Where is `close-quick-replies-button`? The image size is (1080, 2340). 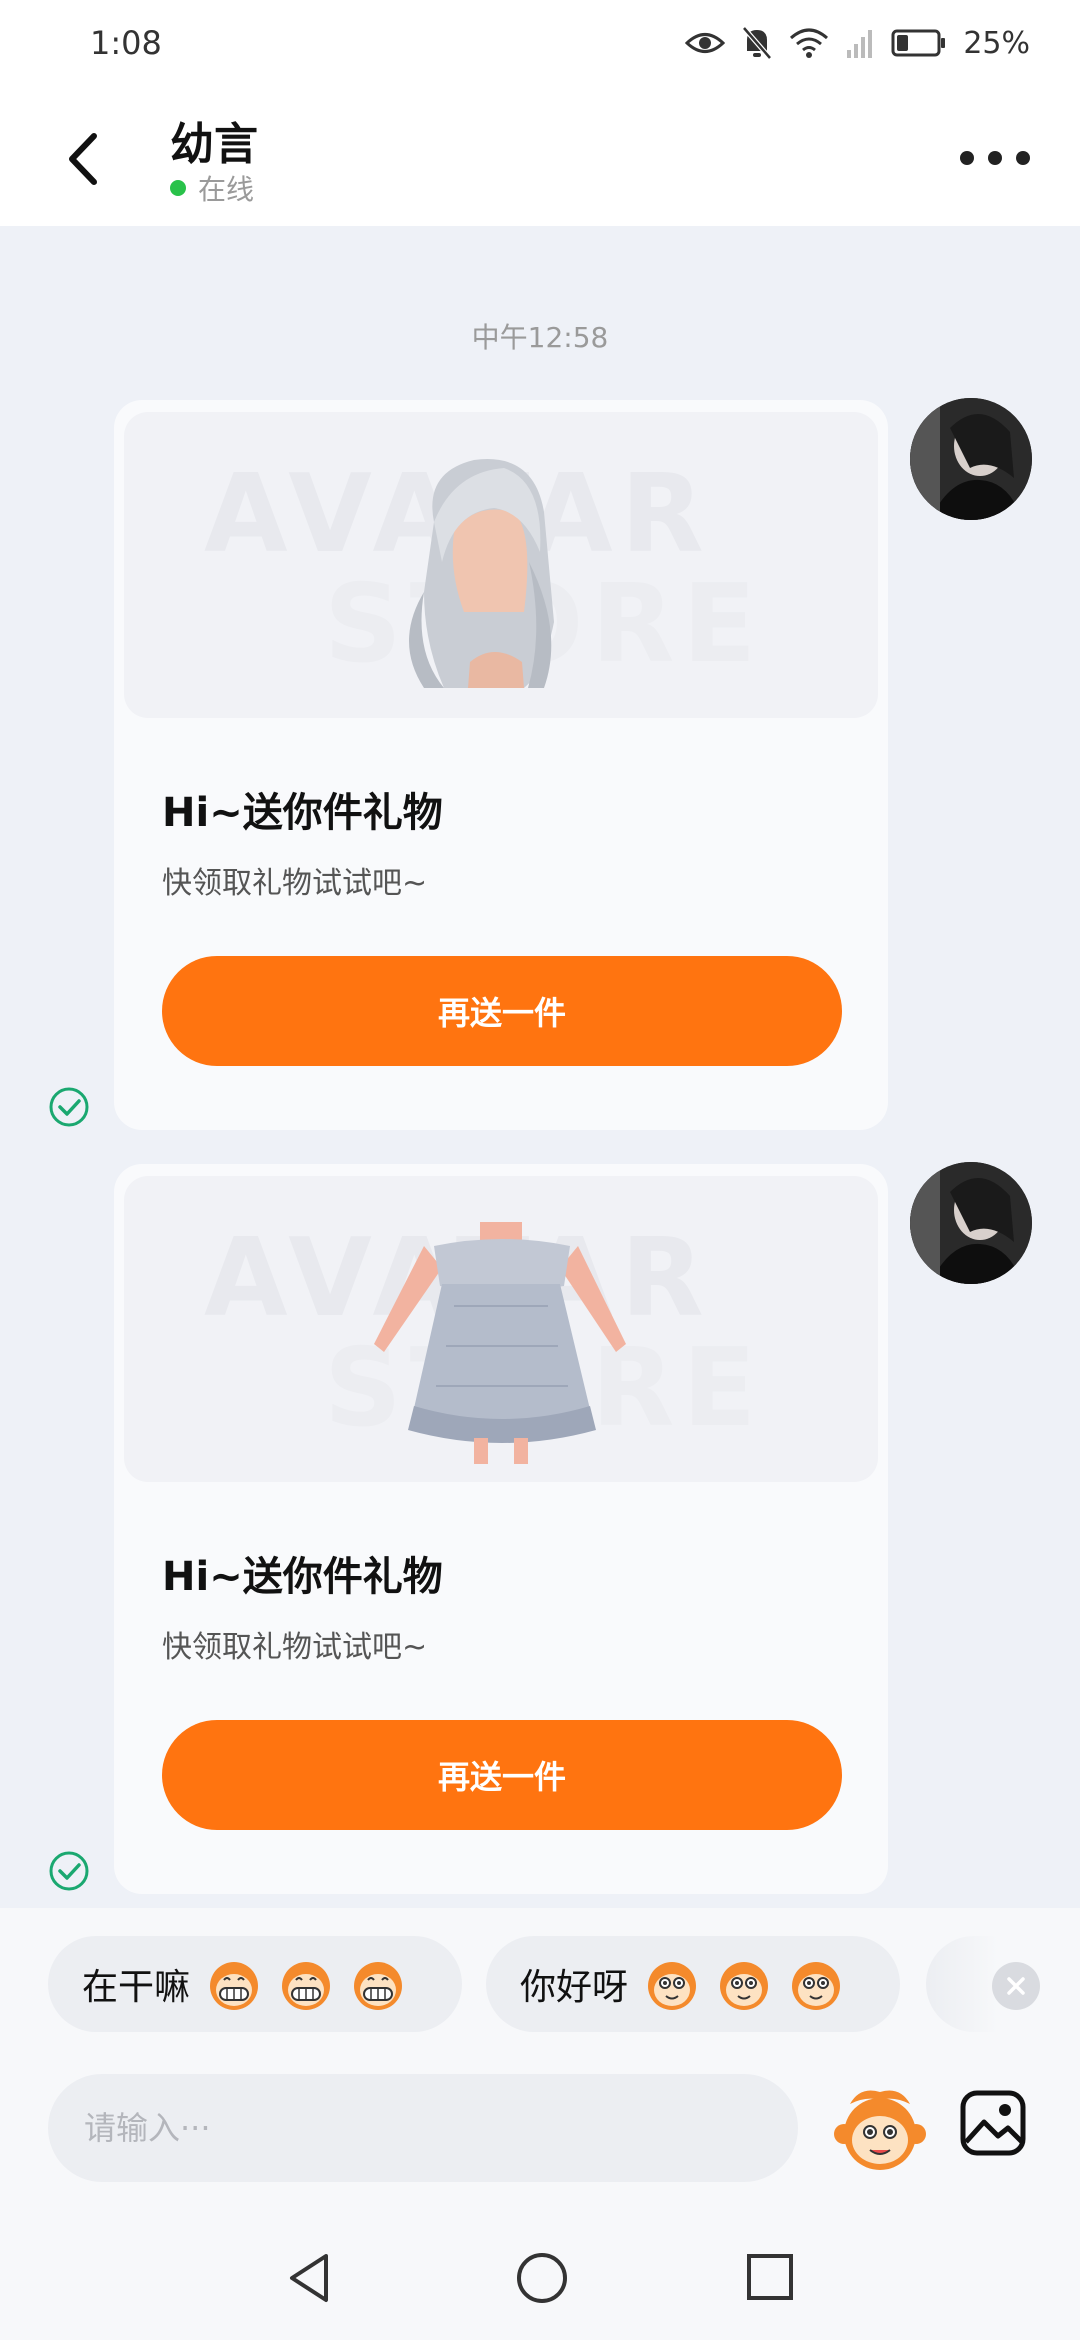
close-quick-replies-button is located at coordinates (1016, 1986).